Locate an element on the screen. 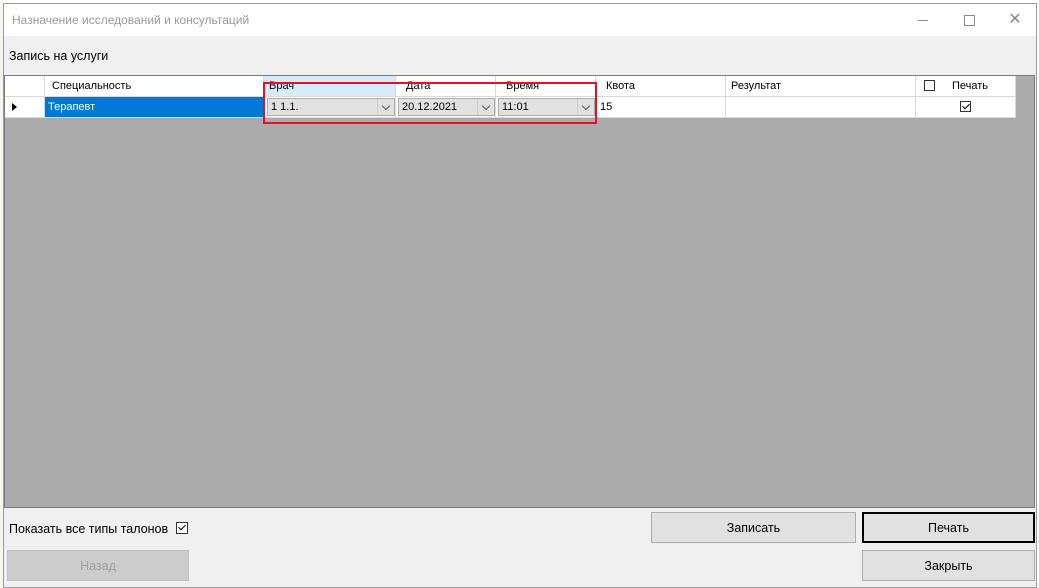 The height and width of the screenshot is (588, 1039). date-combobox: 20.12.2021 is located at coordinates (446, 107).